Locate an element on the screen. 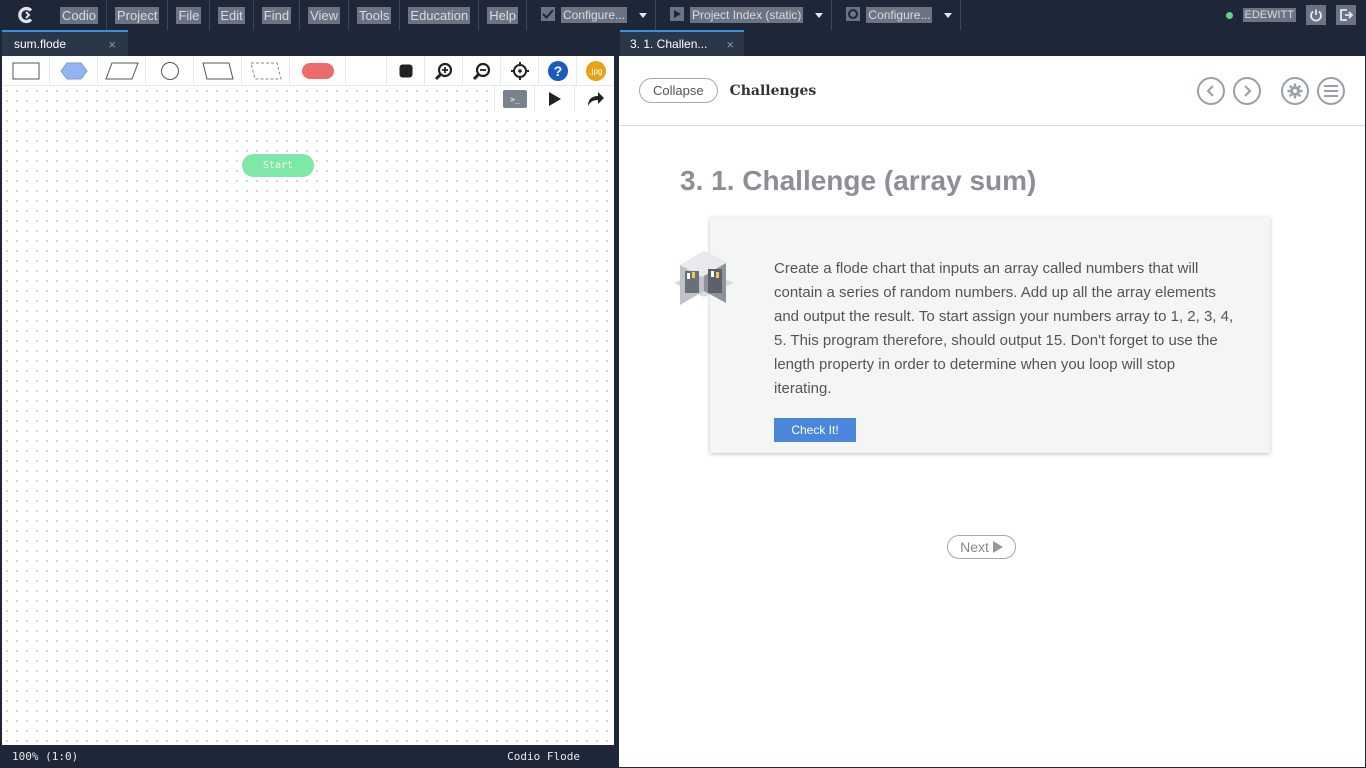 The image size is (1366, 768). menu-find: Find is located at coordinates (277, 15).